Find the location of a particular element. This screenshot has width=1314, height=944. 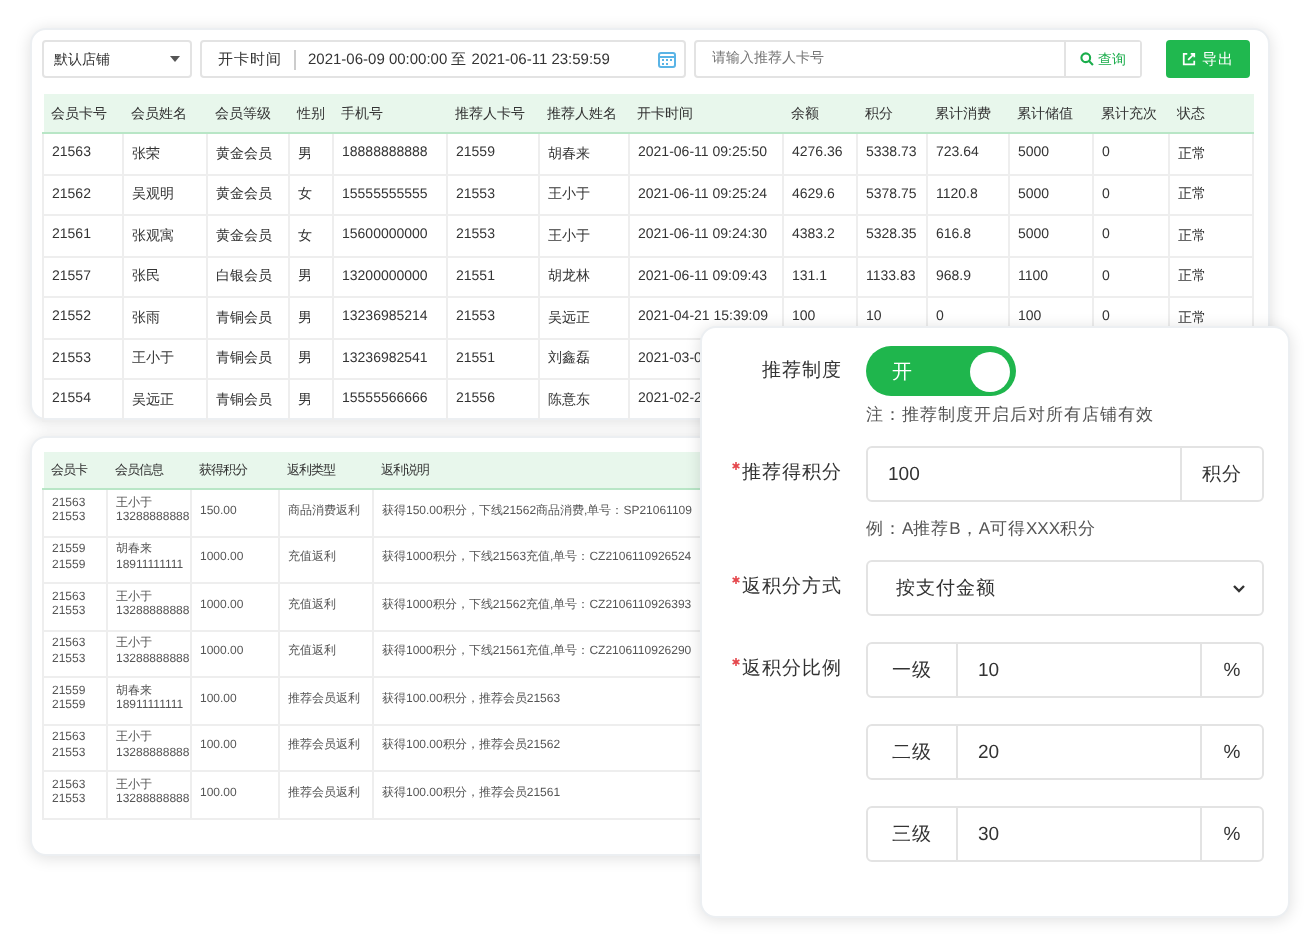

ratio-field: 三级 30 % is located at coordinates (1065, 834).